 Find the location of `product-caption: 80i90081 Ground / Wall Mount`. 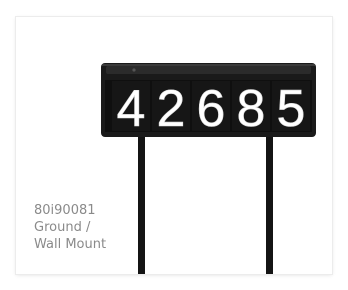

product-caption: 80i90081 Ground / Wall Mount is located at coordinates (70, 227).